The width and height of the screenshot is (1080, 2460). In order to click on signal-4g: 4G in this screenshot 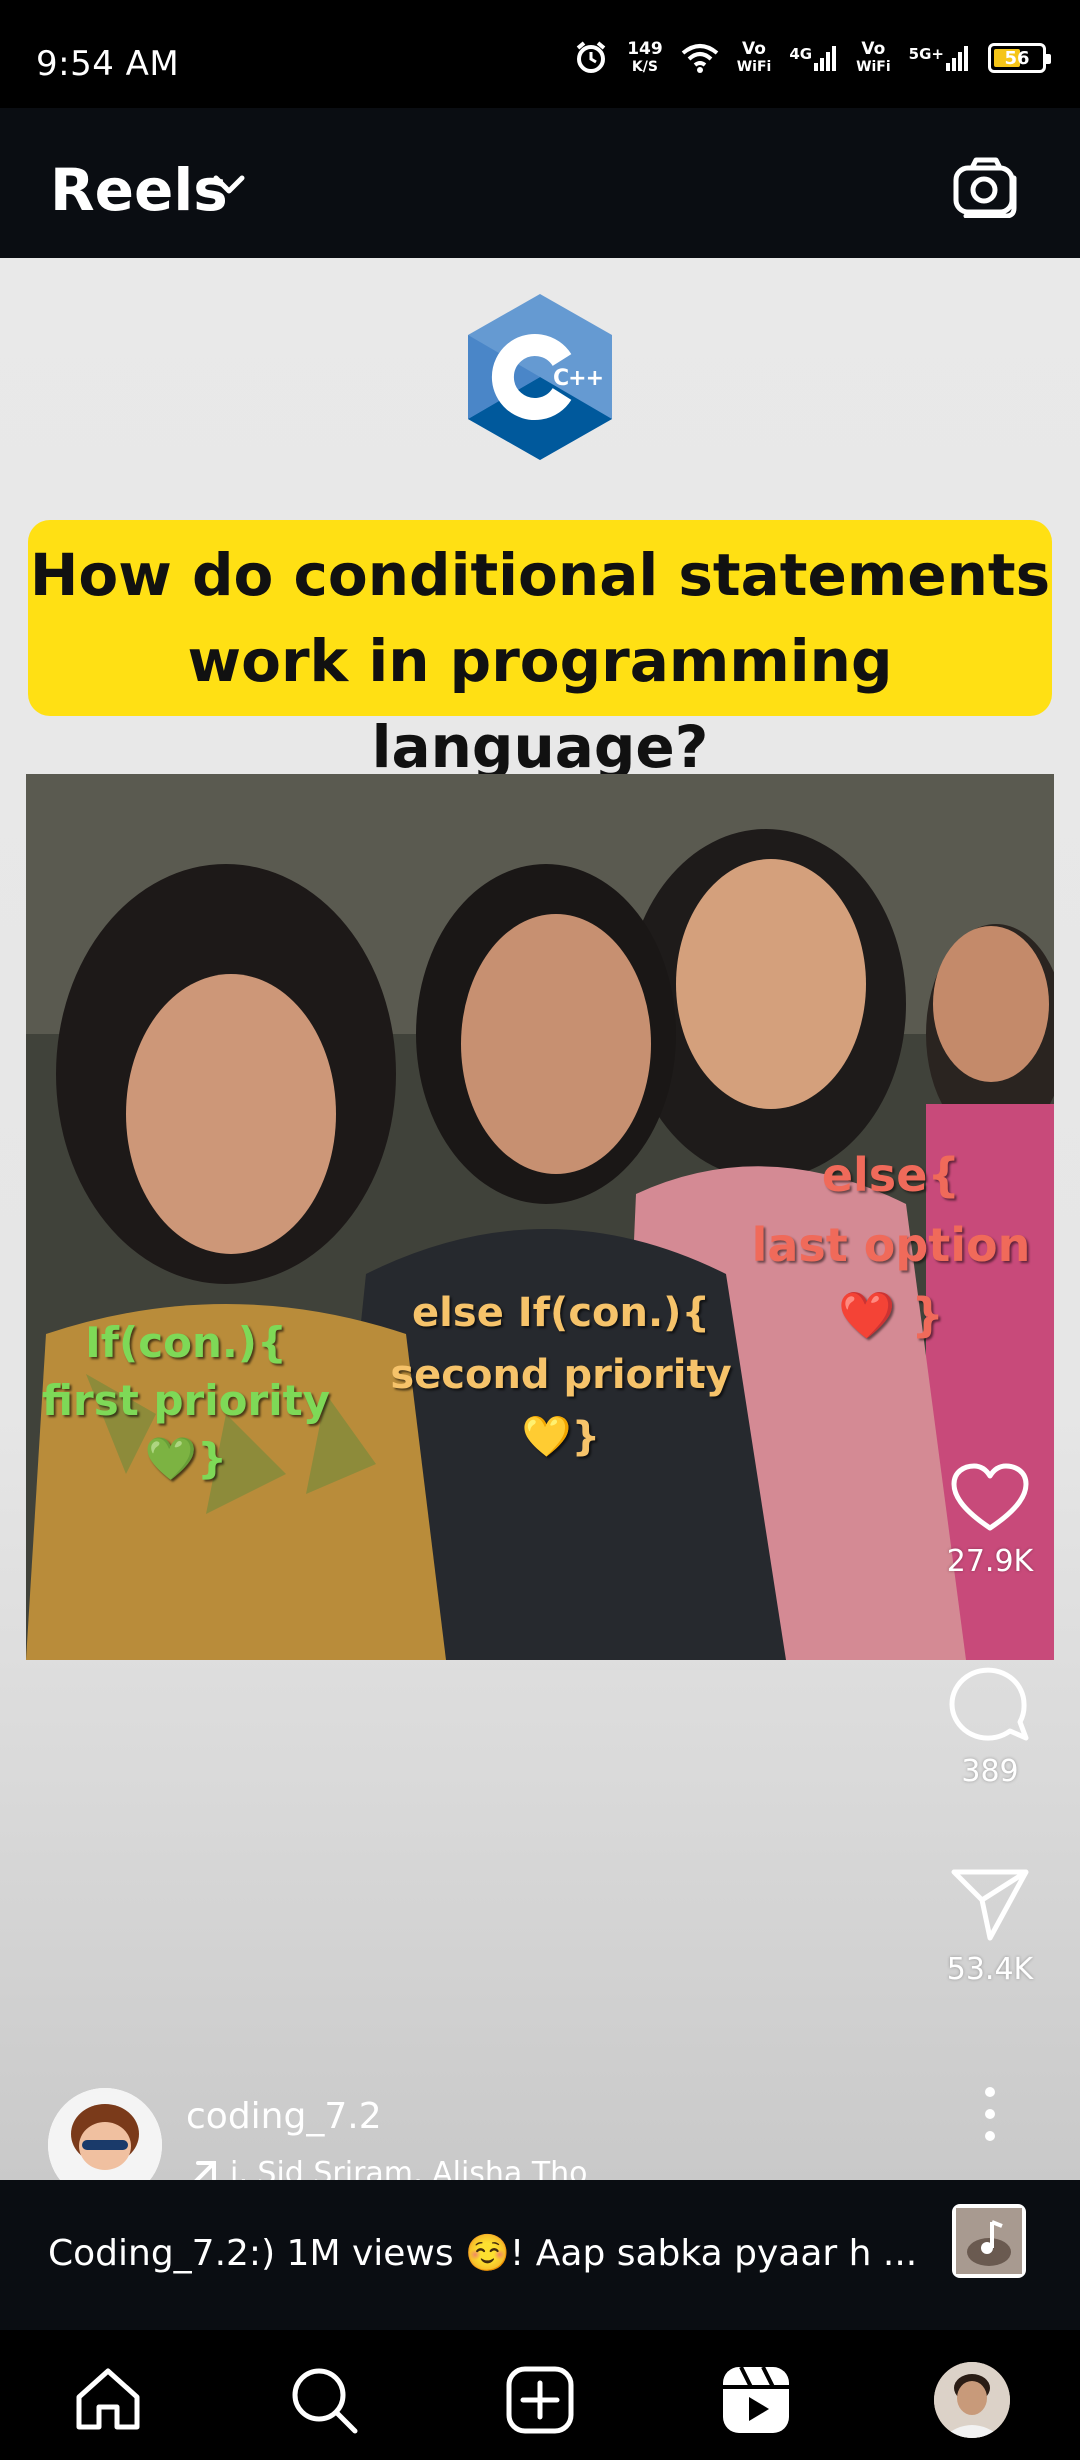, I will do `click(813, 58)`.